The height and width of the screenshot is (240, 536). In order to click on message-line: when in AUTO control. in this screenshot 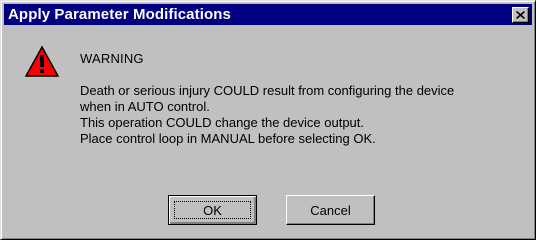, I will do `click(145, 106)`.